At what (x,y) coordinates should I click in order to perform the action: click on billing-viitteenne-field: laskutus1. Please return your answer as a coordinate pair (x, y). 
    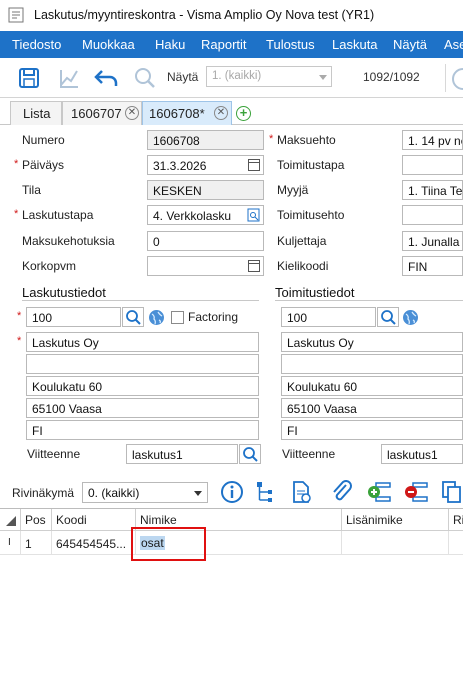
    Looking at the image, I should click on (182, 454).